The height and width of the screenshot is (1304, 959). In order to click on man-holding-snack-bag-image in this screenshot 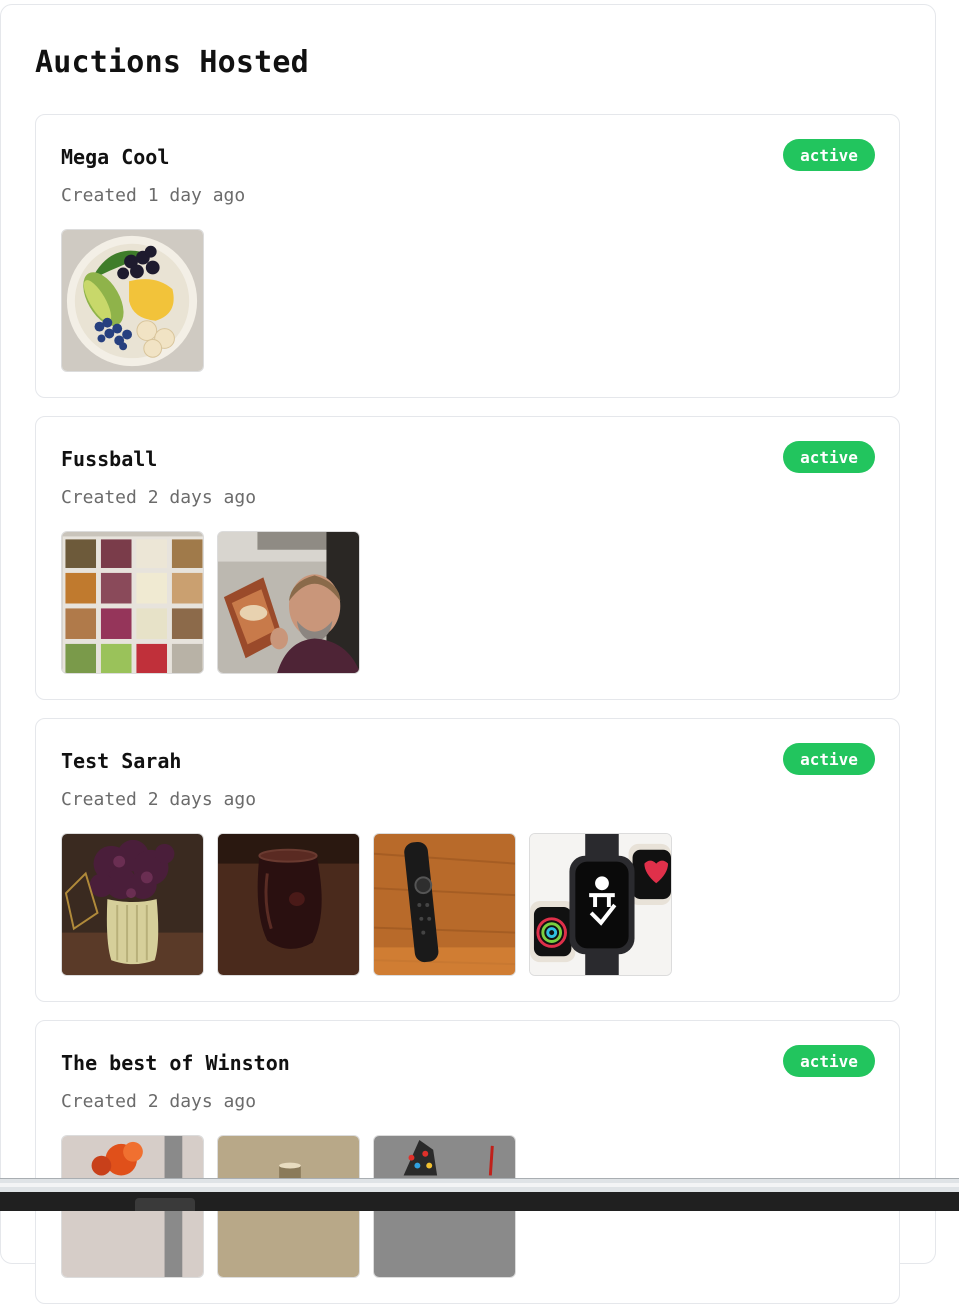, I will do `click(288, 602)`.